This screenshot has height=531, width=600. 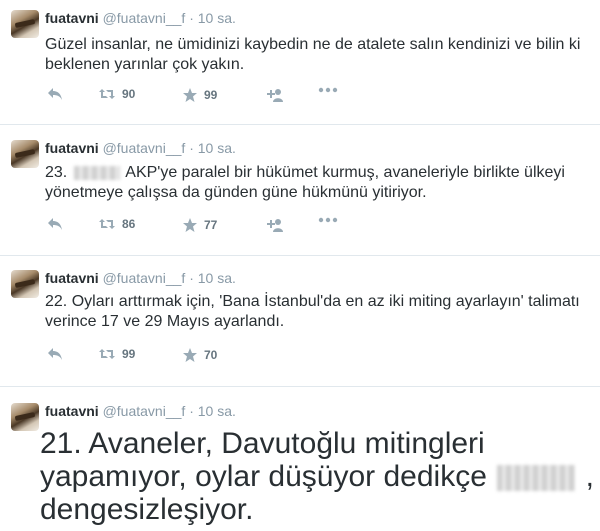 I want to click on favorite-count: 70, so click(x=211, y=355).